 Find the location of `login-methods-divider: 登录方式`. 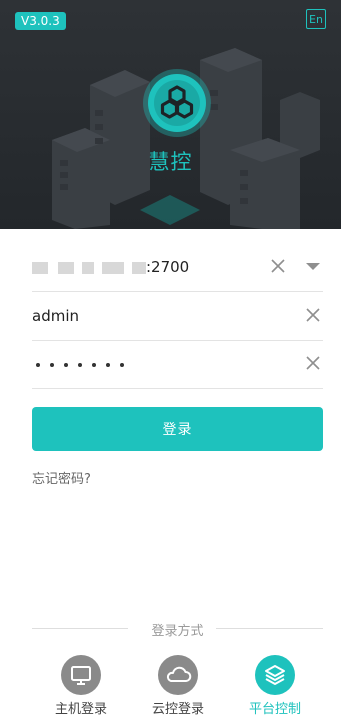

login-methods-divider: 登录方式 is located at coordinates (177, 629).